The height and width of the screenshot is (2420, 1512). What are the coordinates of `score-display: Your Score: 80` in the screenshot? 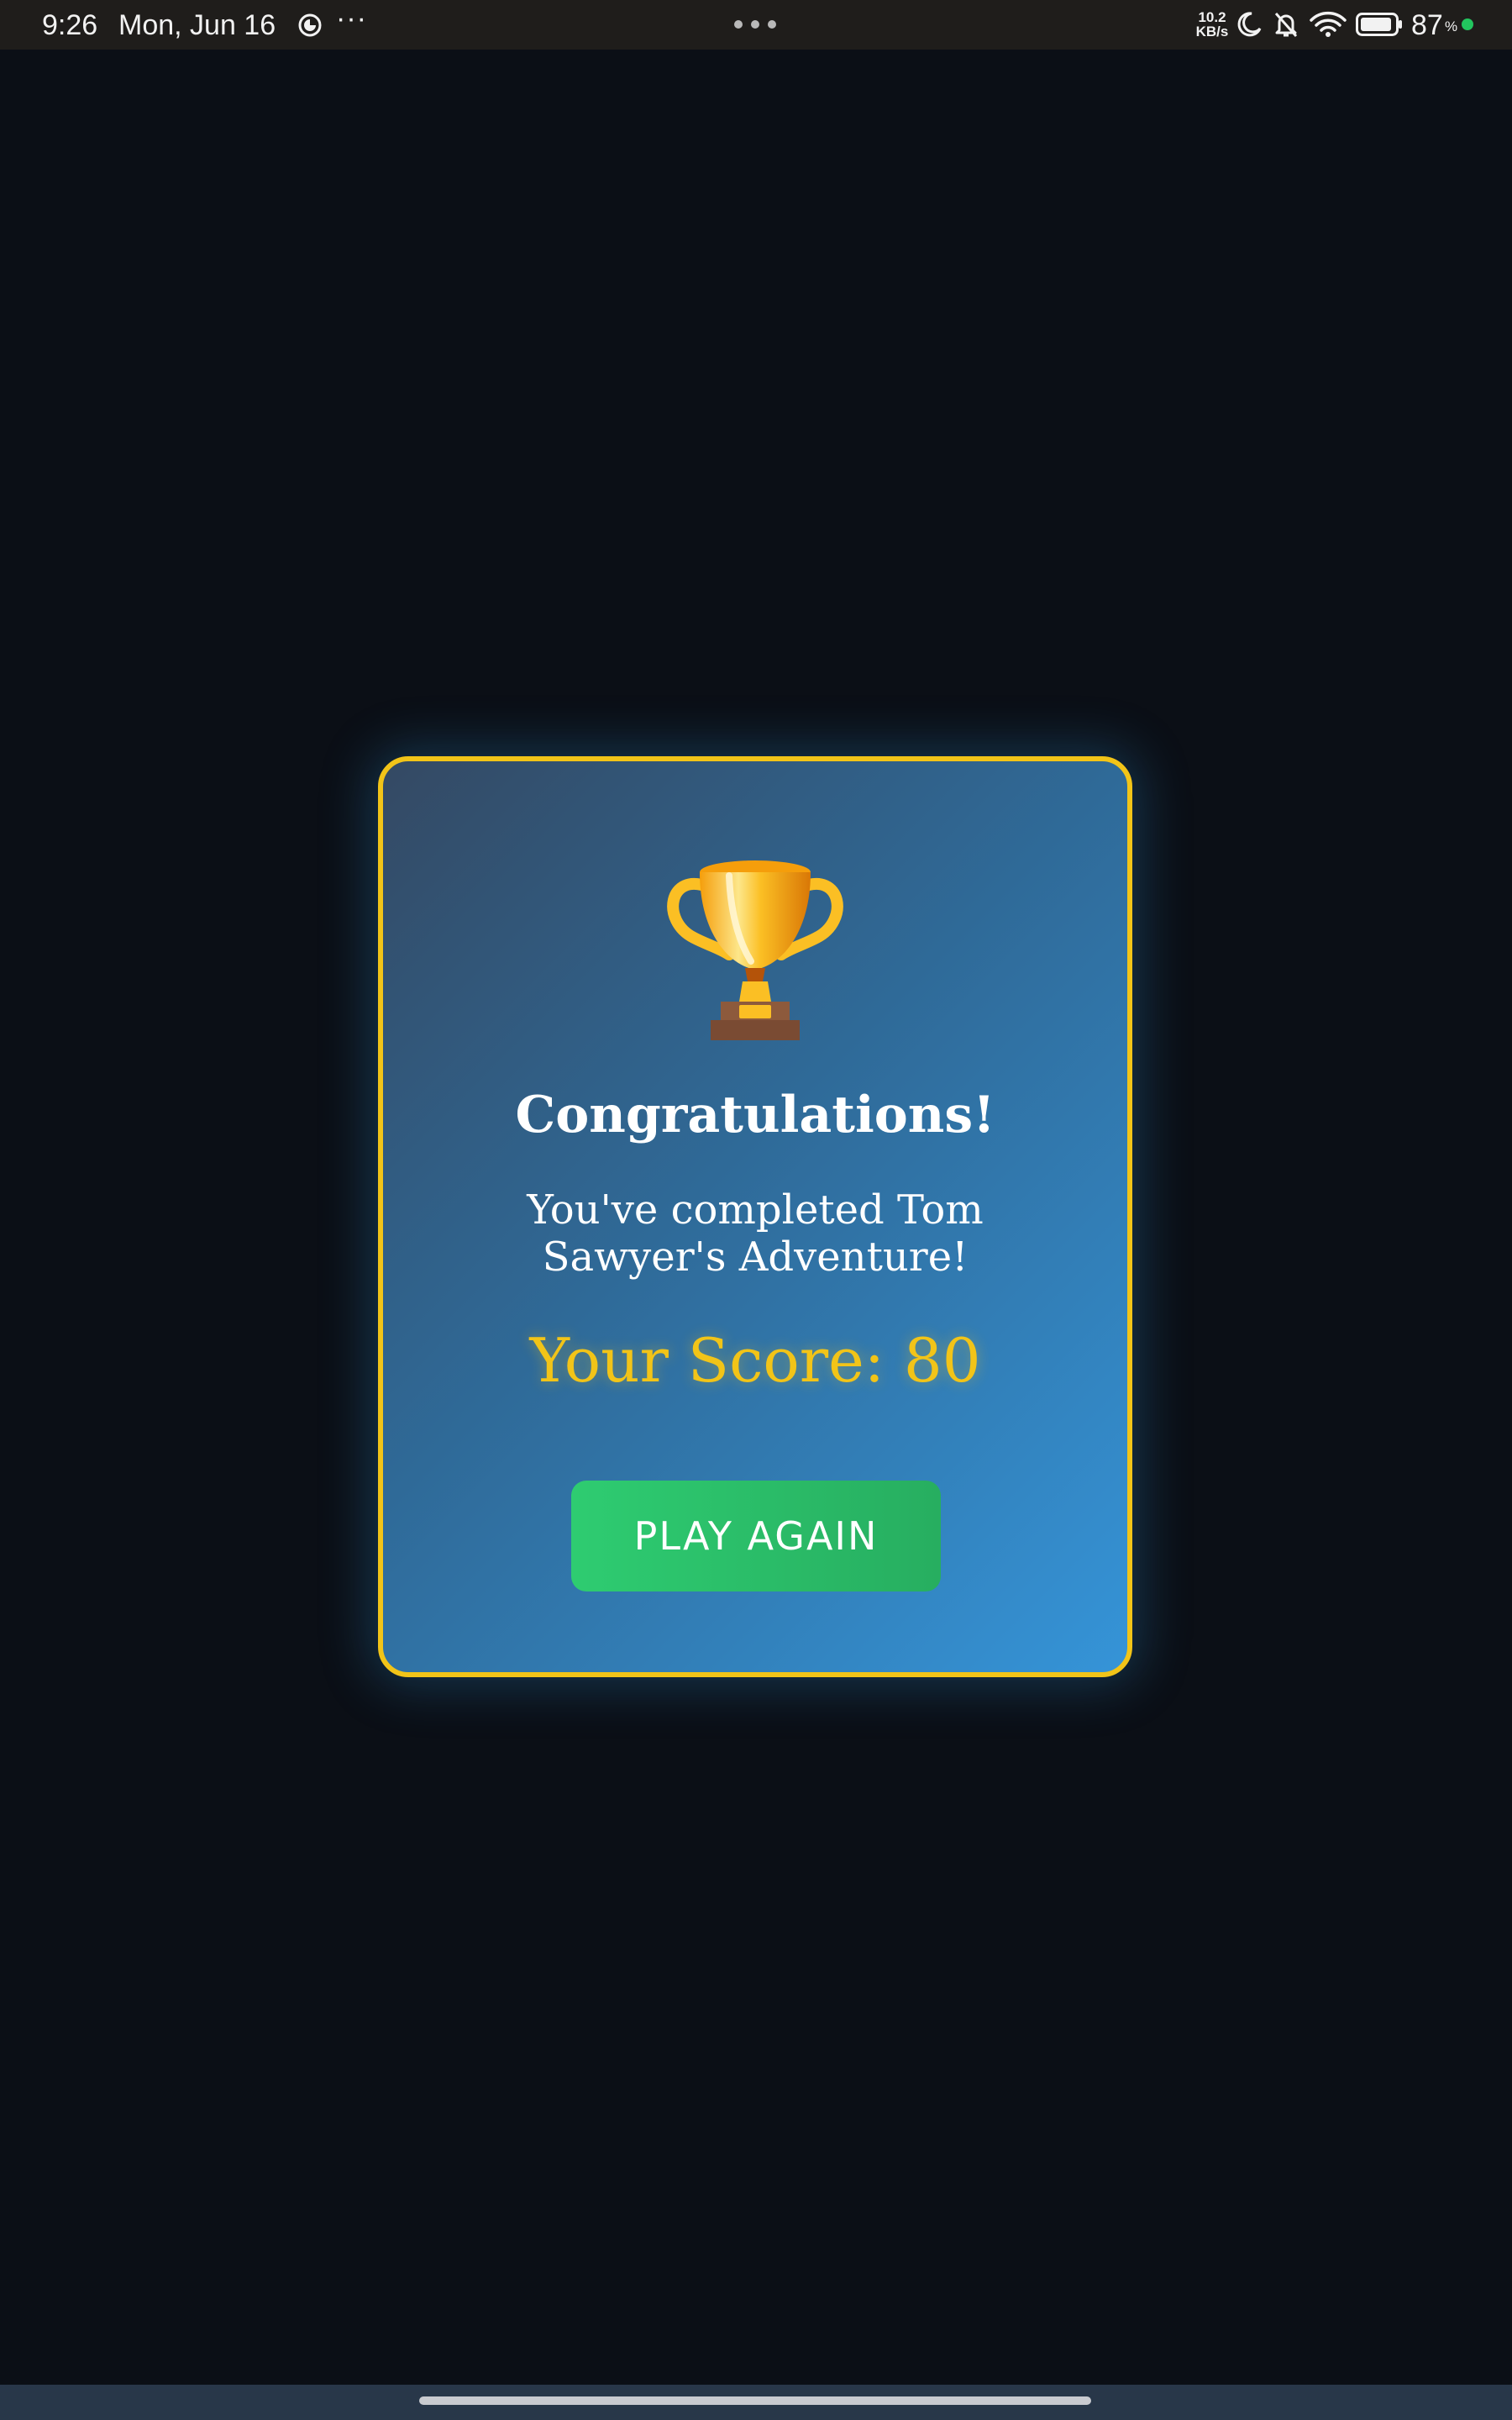 It's located at (755, 1360).